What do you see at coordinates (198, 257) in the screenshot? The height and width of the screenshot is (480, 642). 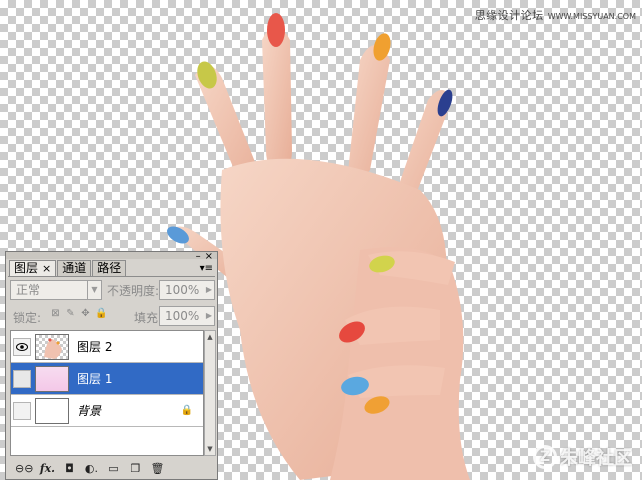 I see `minimize-icon: –` at bounding box center [198, 257].